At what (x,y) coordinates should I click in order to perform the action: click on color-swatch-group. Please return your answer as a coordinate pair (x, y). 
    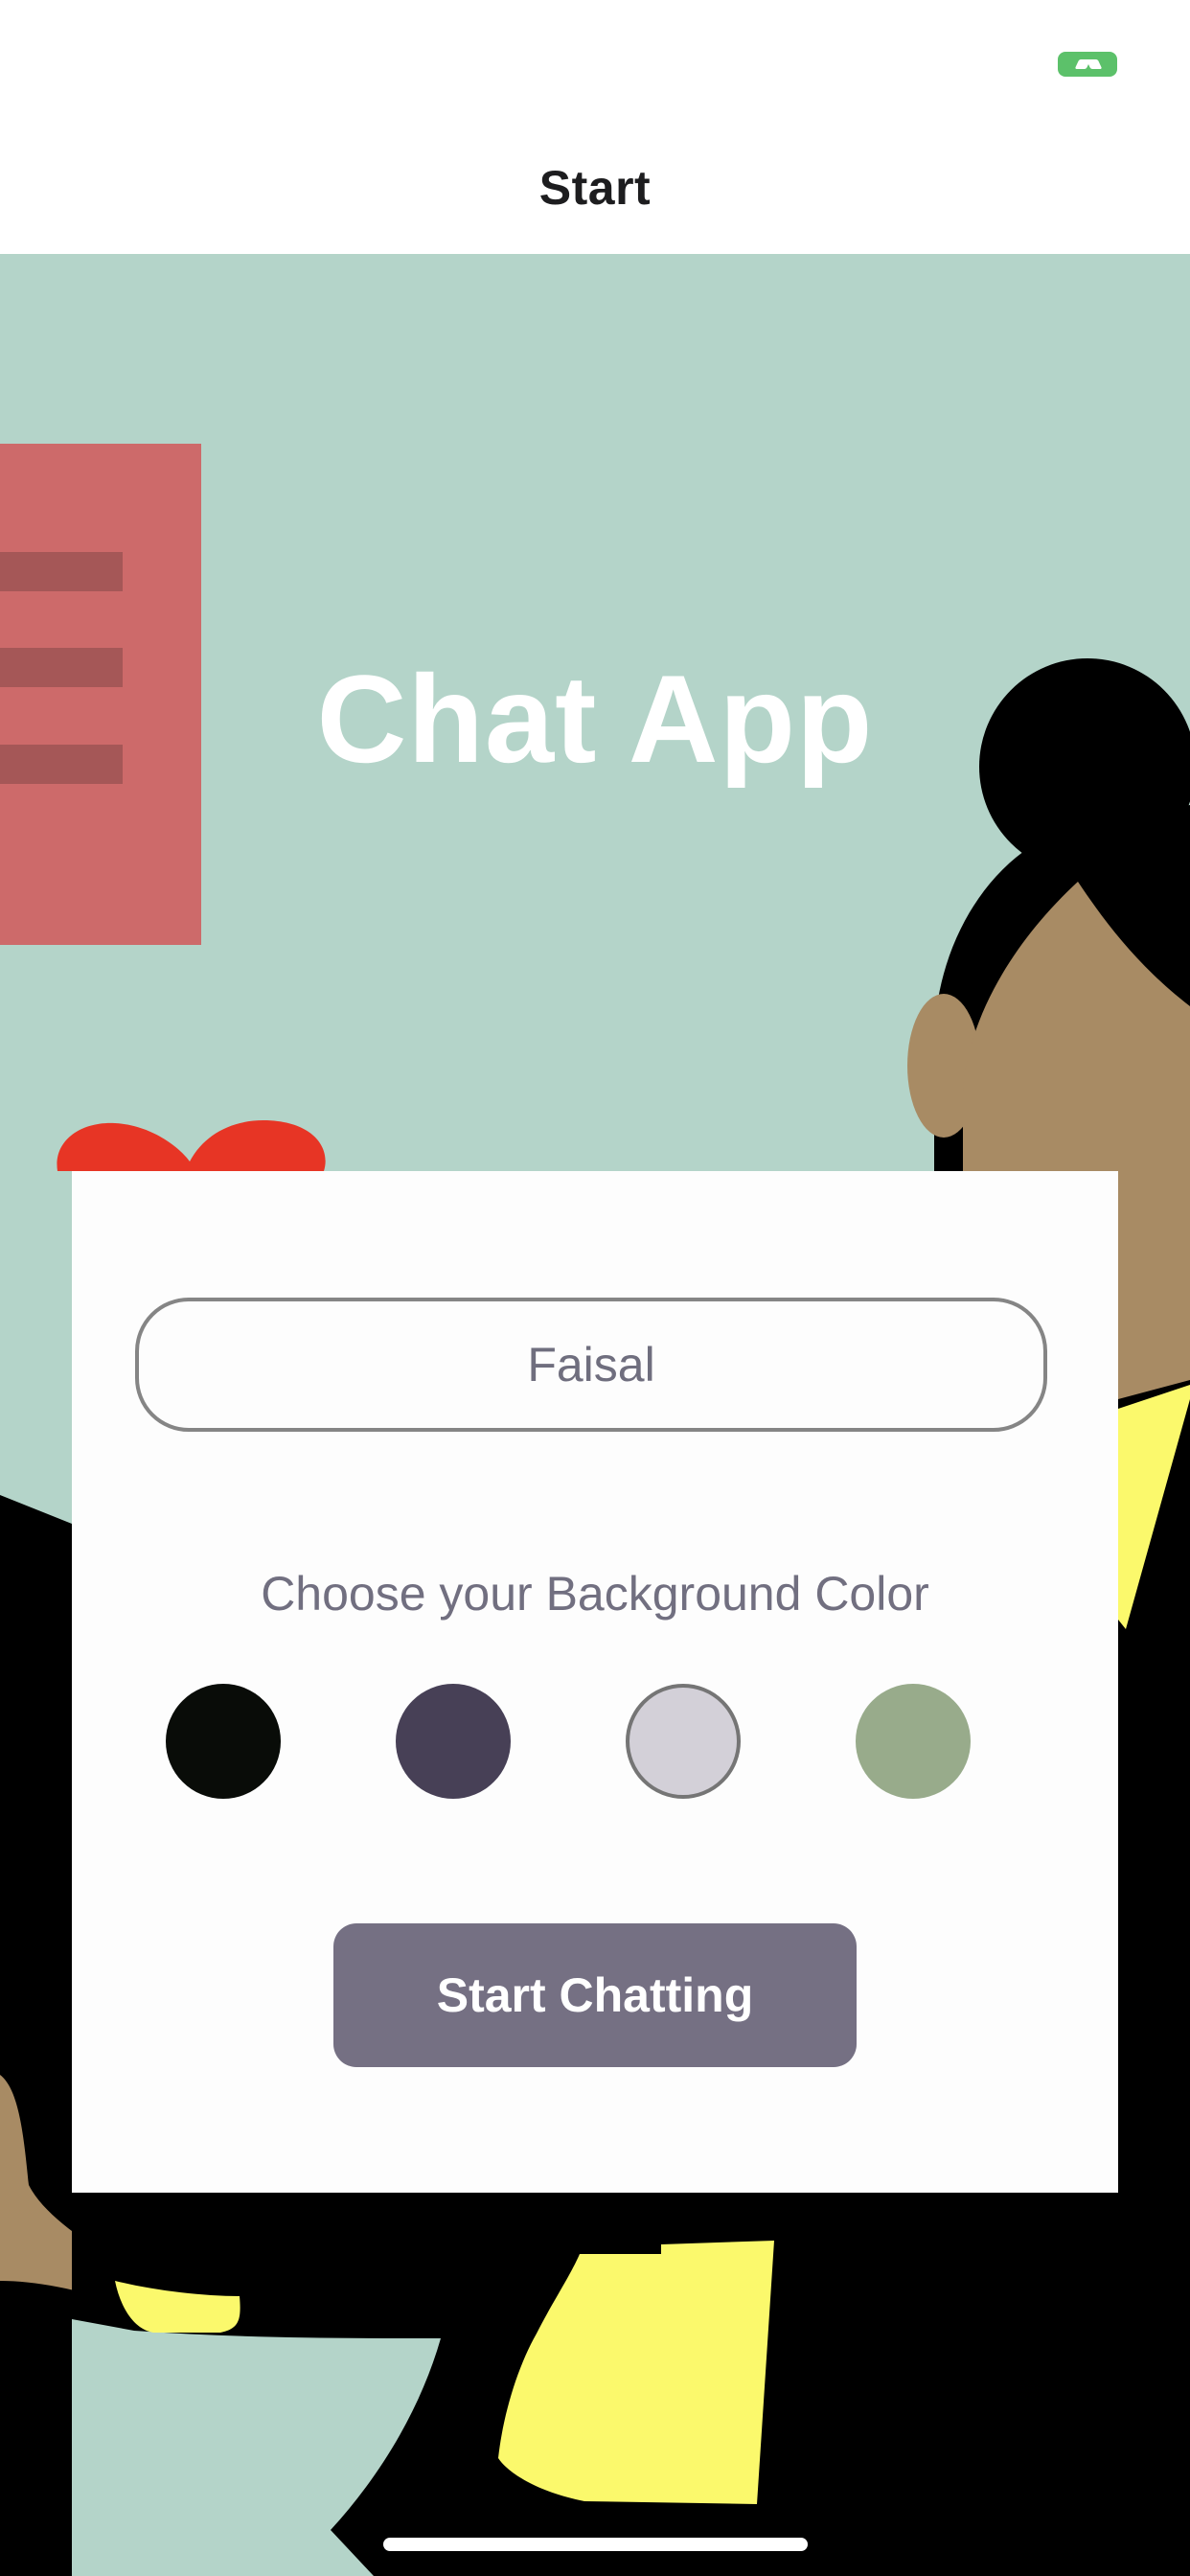
    Looking at the image, I should click on (595, 1743).